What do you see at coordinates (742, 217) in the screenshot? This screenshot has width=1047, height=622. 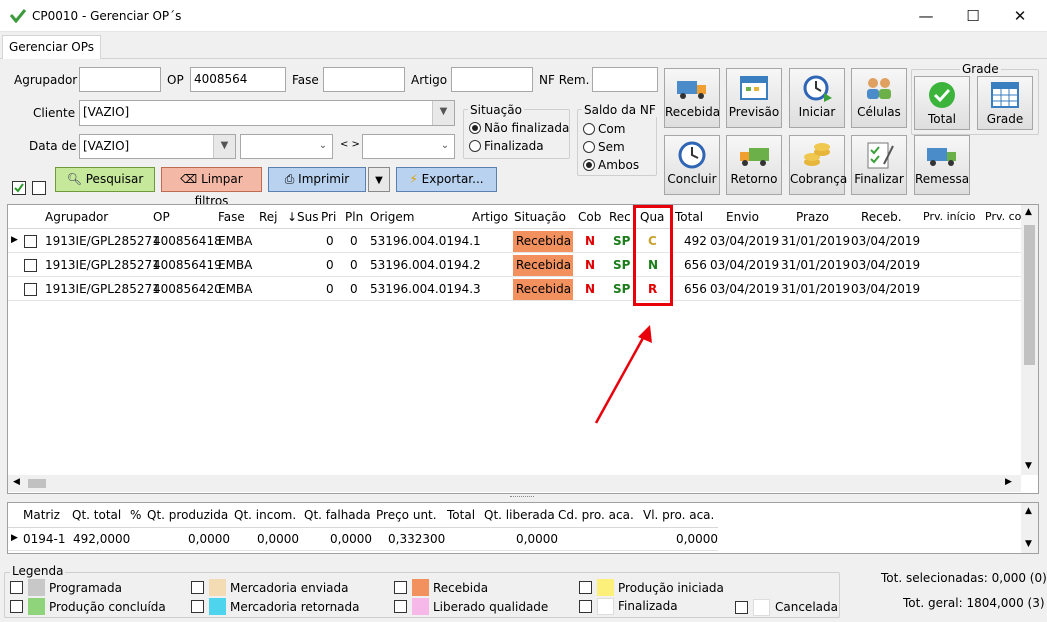 I see `col-envio: Envio` at bounding box center [742, 217].